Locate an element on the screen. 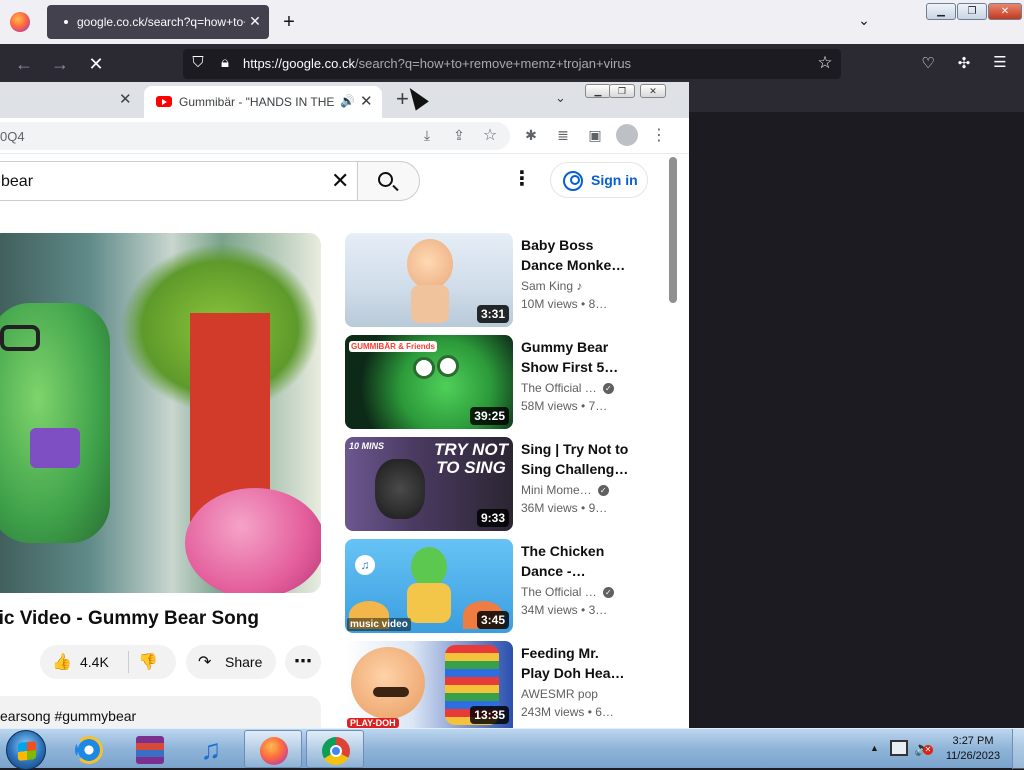 This screenshot has height=770, width=1024. description-hashtags: earsong #gummybear is located at coordinates (68, 716).